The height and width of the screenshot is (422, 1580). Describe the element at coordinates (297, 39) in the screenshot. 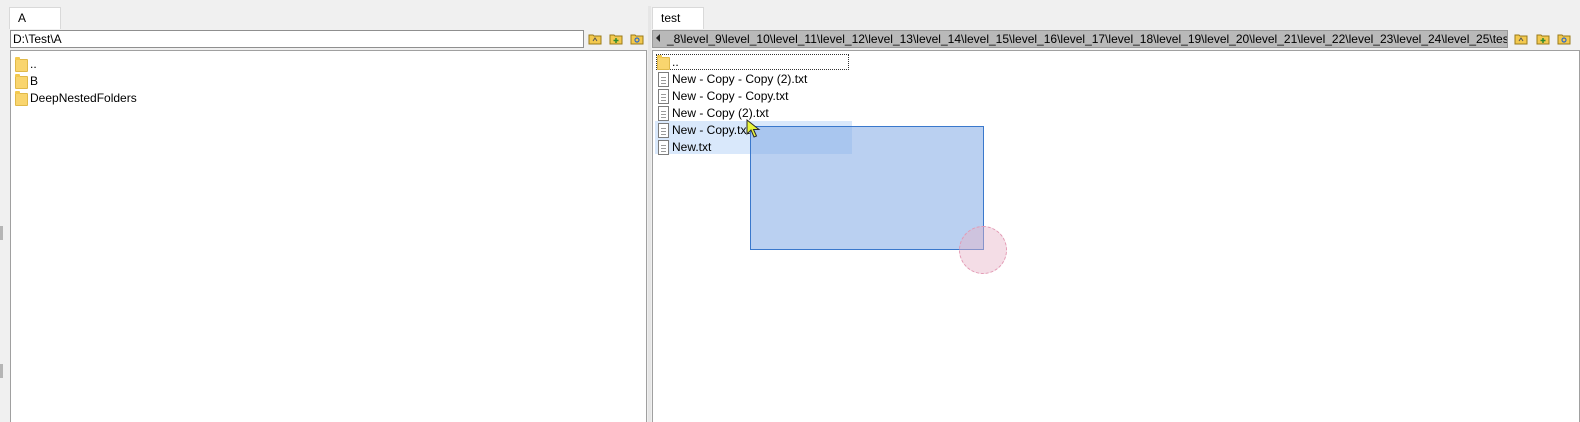

I see `path-field: D:\Test\A` at that location.